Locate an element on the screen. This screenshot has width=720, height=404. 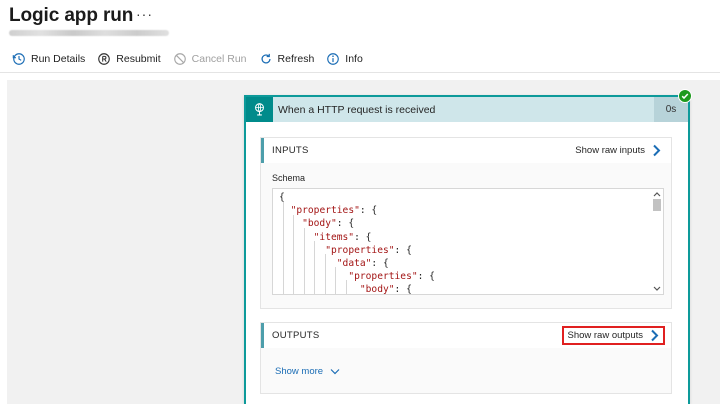
blurred-subtitle is located at coordinates (89, 33).